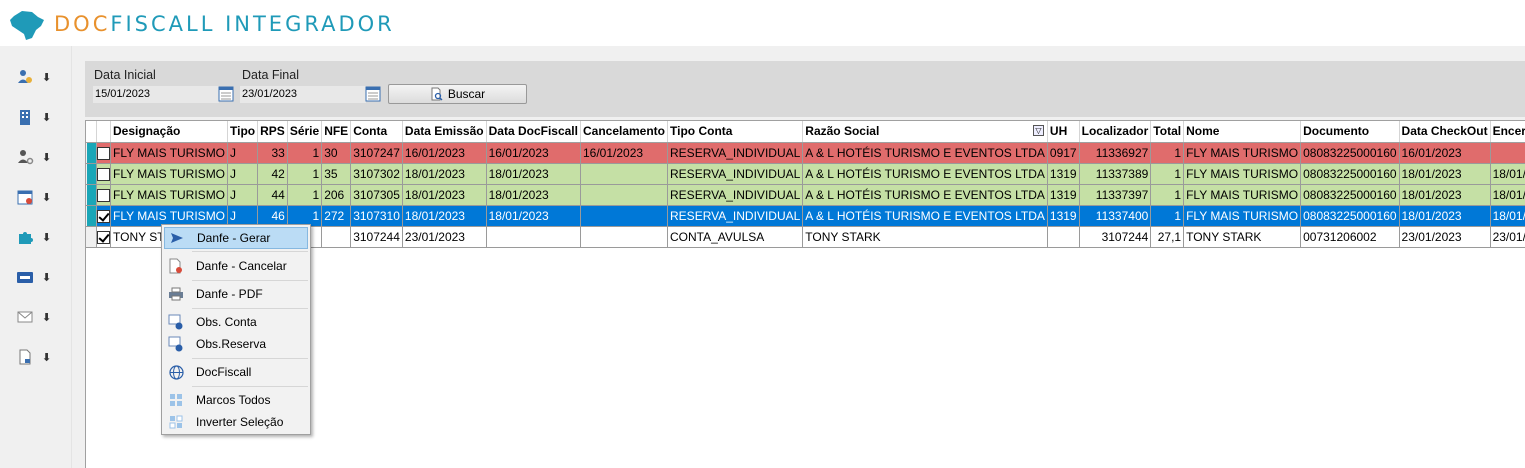  Describe the element at coordinates (1167, 132) in the screenshot. I see `column-header: Total` at that location.